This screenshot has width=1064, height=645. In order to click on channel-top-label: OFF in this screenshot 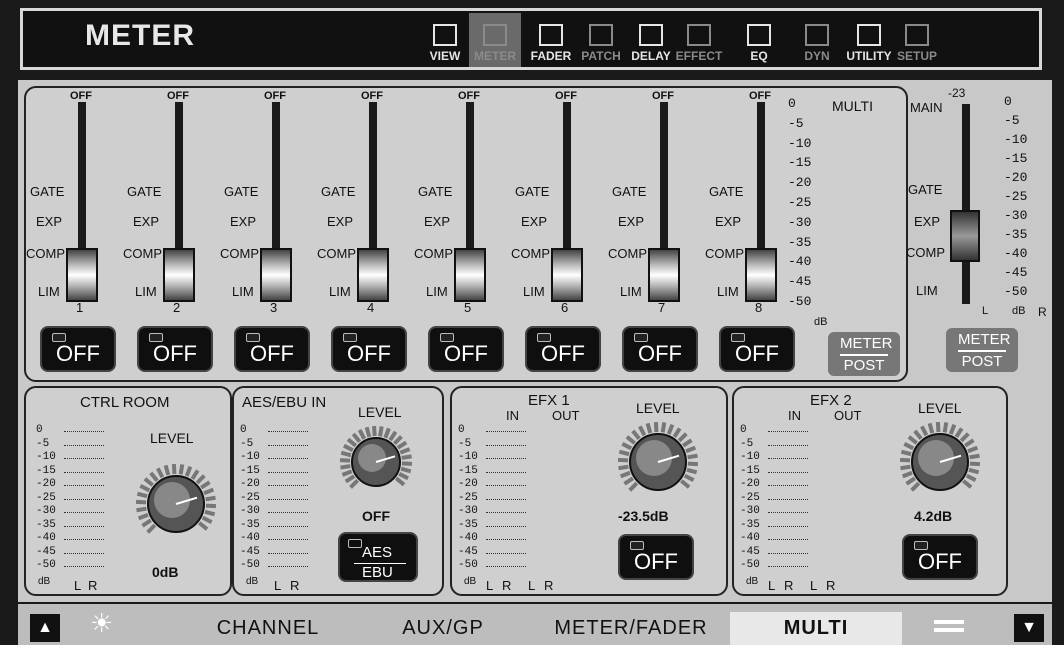, I will do `click(178, 96)`.